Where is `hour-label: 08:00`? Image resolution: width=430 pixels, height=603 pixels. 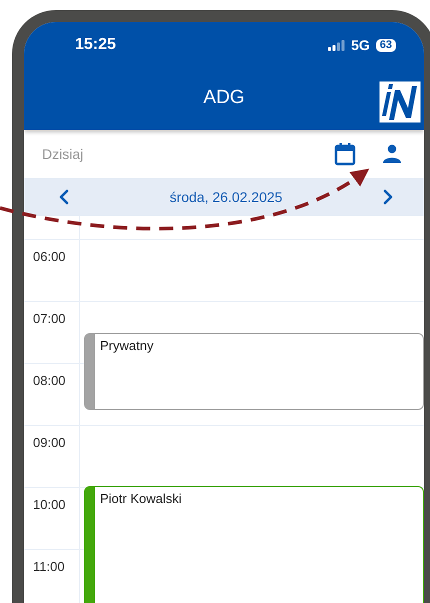
hour-label: 08:00 is located at coordinates (49, 380).